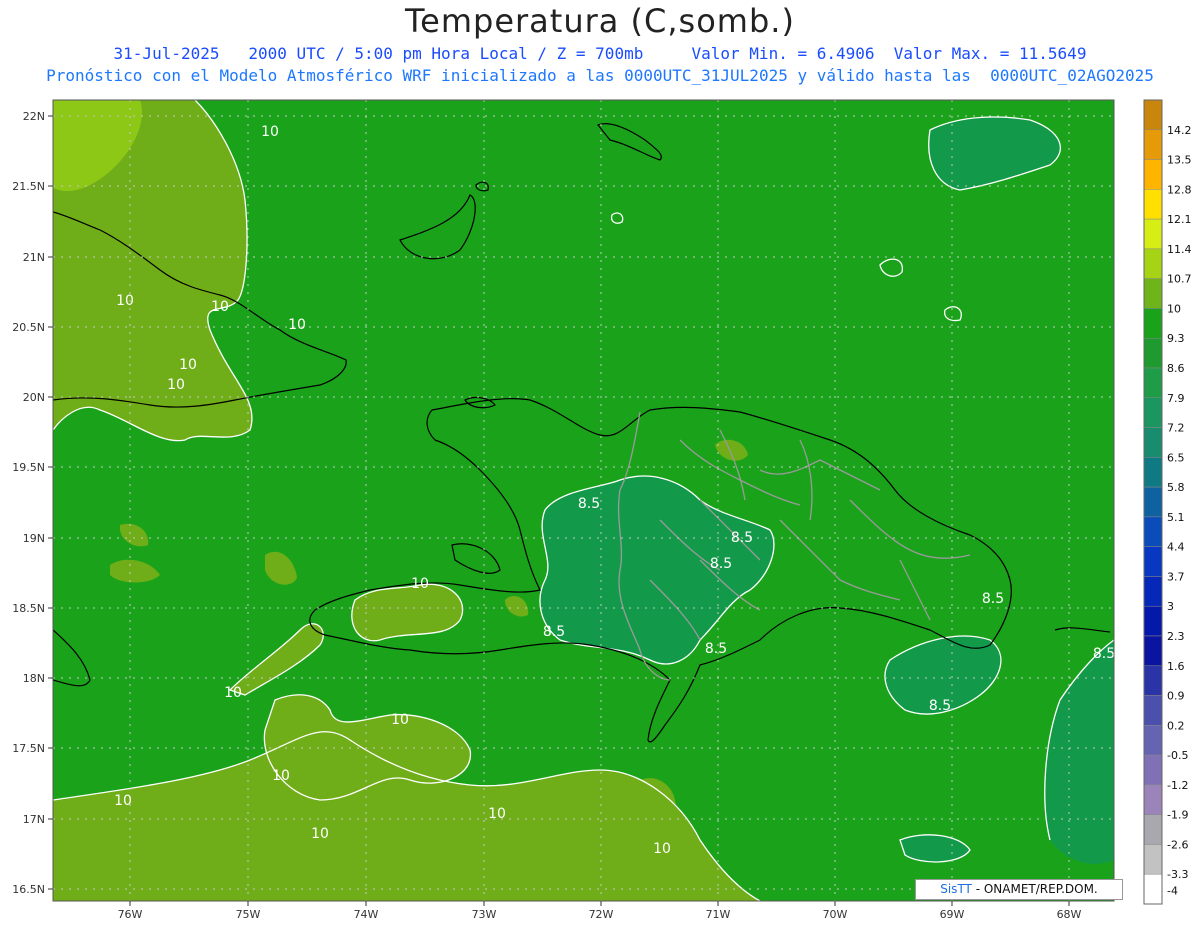 This screenshot has width=1200, height=927. I want to click on lon-label: 75W, so click(248, 914).